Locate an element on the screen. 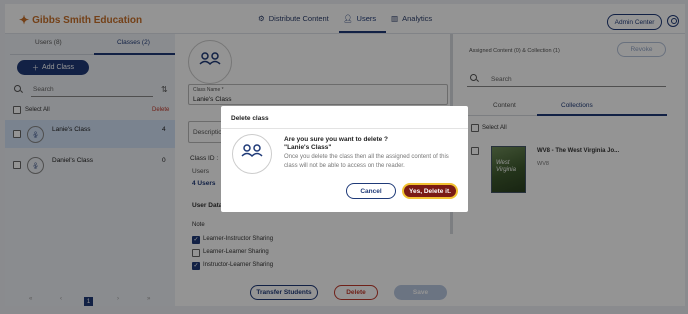 This screenshot has width=688, height=314. cancel-button: Cancel is located at coordinates (371, 191).